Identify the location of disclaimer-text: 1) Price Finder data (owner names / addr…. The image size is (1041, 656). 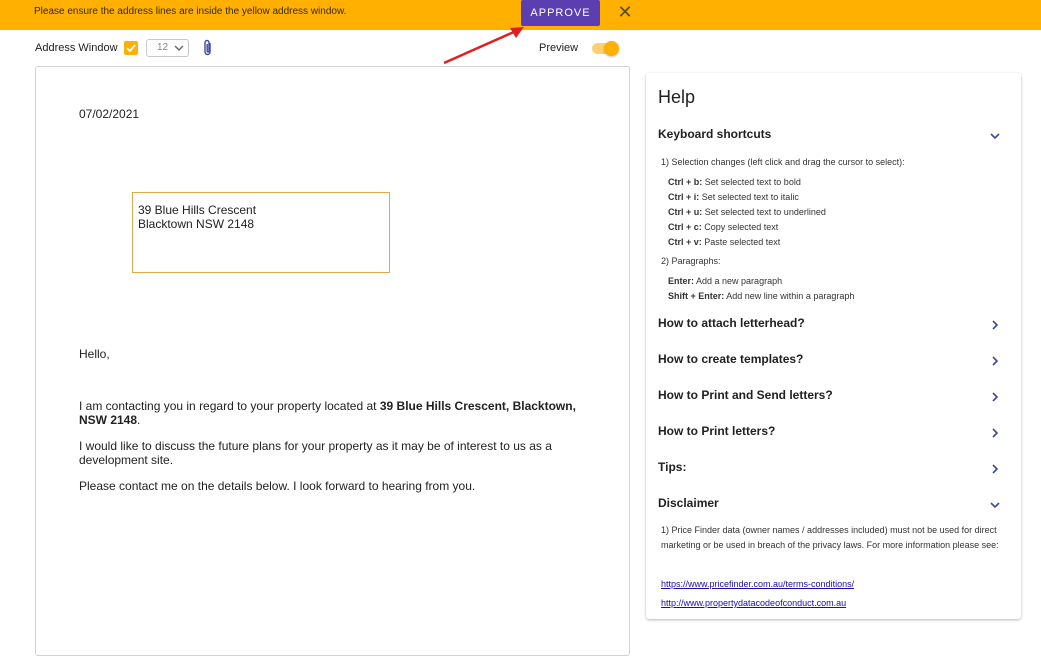
(830, 537).